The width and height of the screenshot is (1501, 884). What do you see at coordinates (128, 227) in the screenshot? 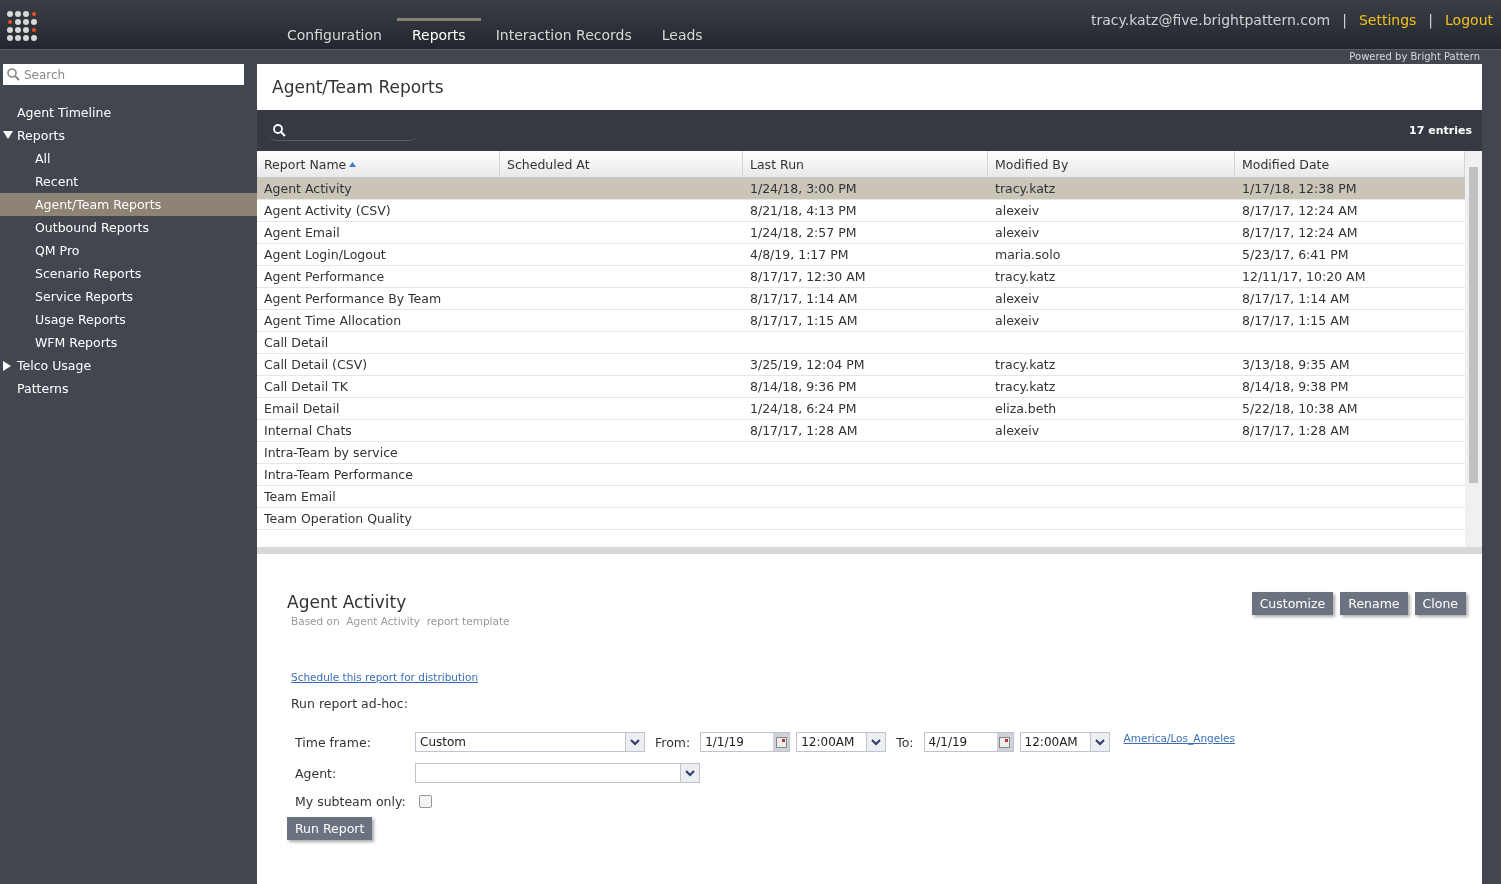
I see `sidebar-item: Outbound Reports` at bounding box center [128, 227].